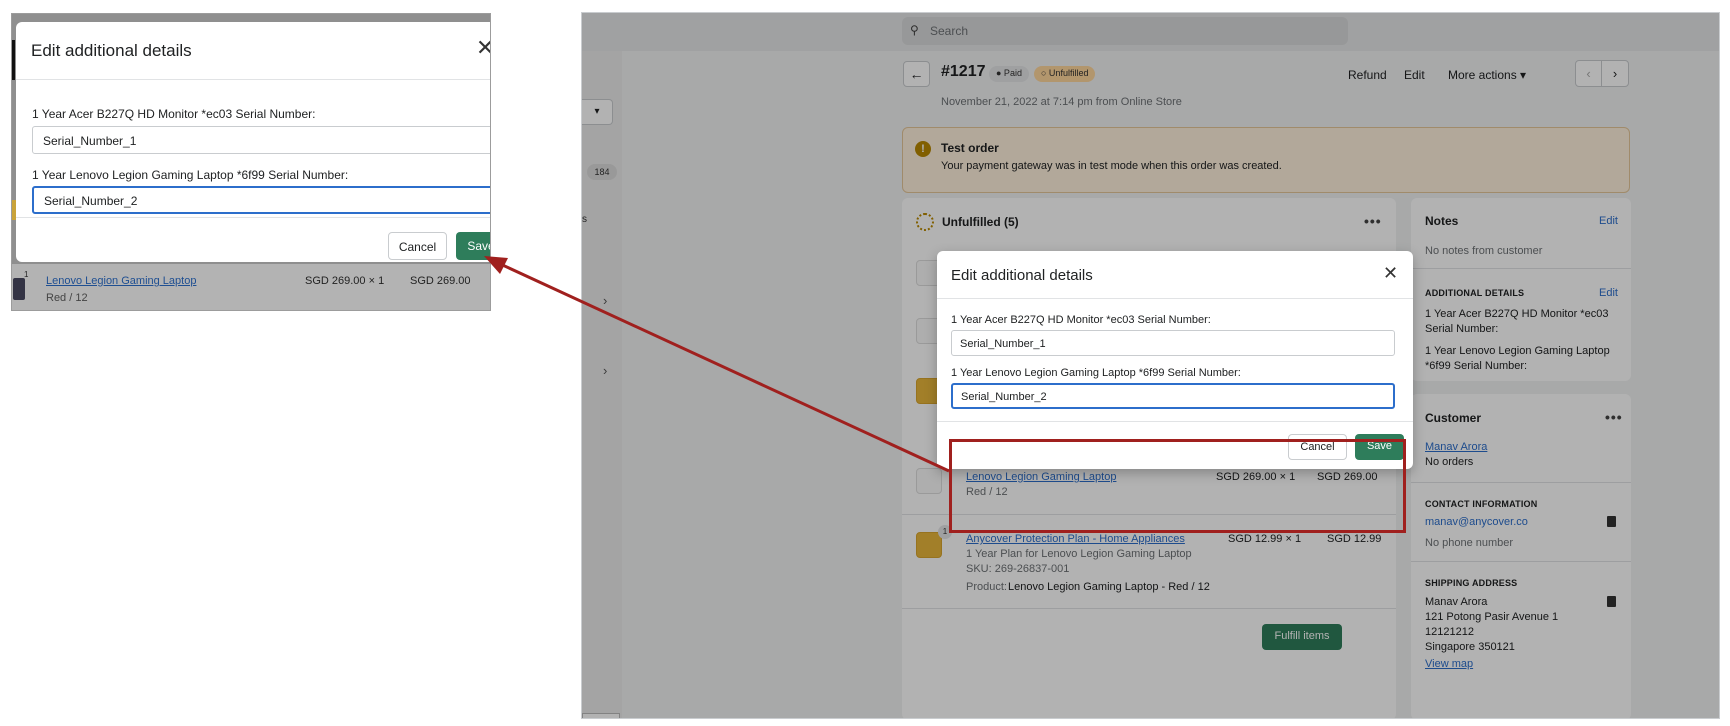  I want to click on product-variant: Red / 12, so click(67, 298).